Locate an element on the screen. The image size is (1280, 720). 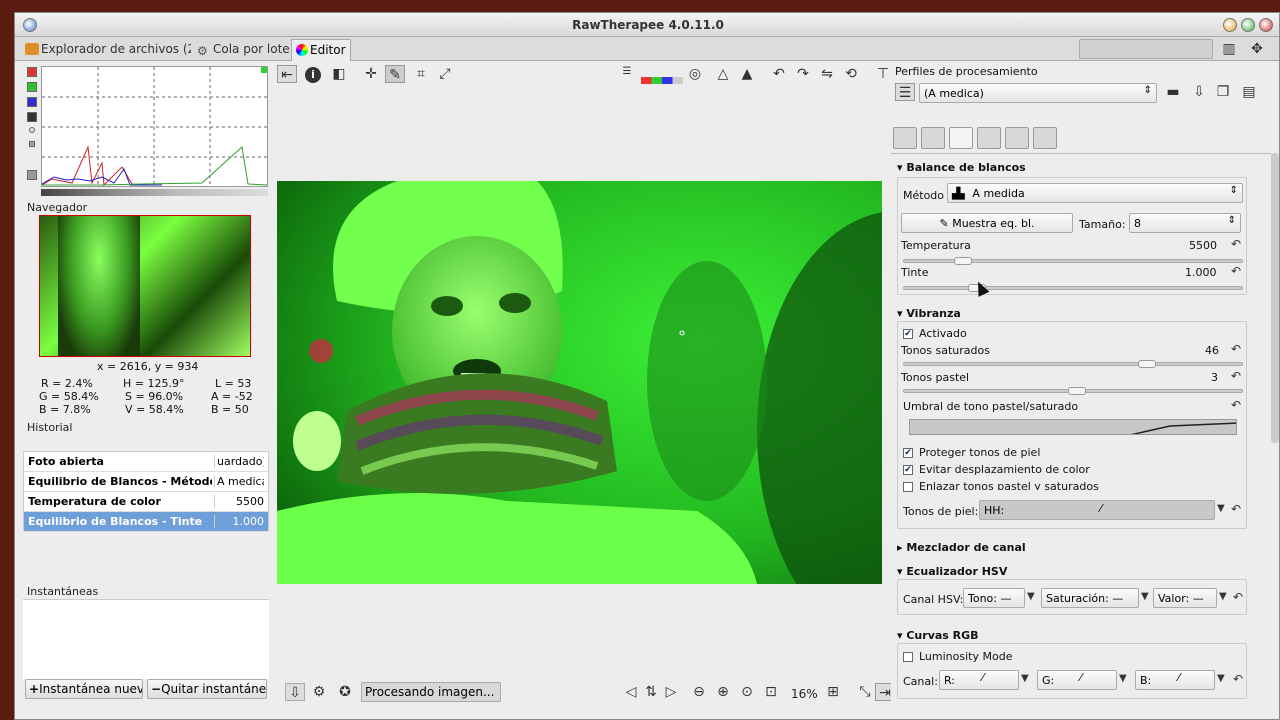
vibrance-protect-skin-checkbox: ✔ is located at coordinates (908, 453).